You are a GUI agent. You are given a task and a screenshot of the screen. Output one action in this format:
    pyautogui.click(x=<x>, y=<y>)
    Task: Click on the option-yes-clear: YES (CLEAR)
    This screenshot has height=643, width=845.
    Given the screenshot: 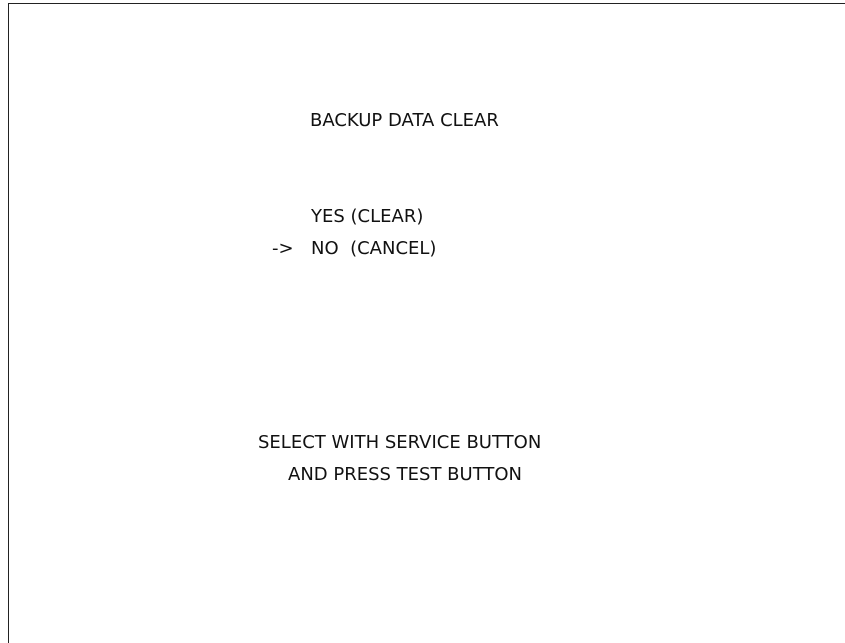 What is the action you would take?
    pyautogui.click(x=367, y=216)
    